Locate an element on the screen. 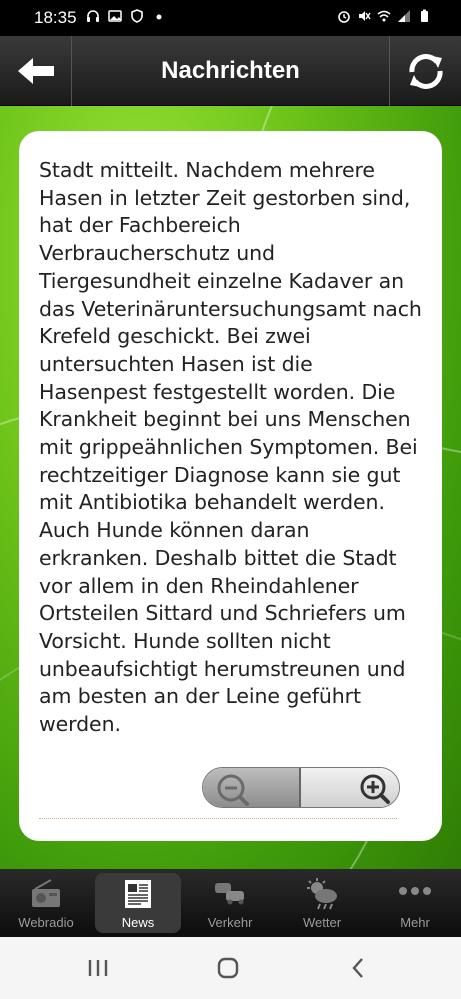 This screenshot has height=999, width=461. recents-icon is located at coordinates (98, 968).